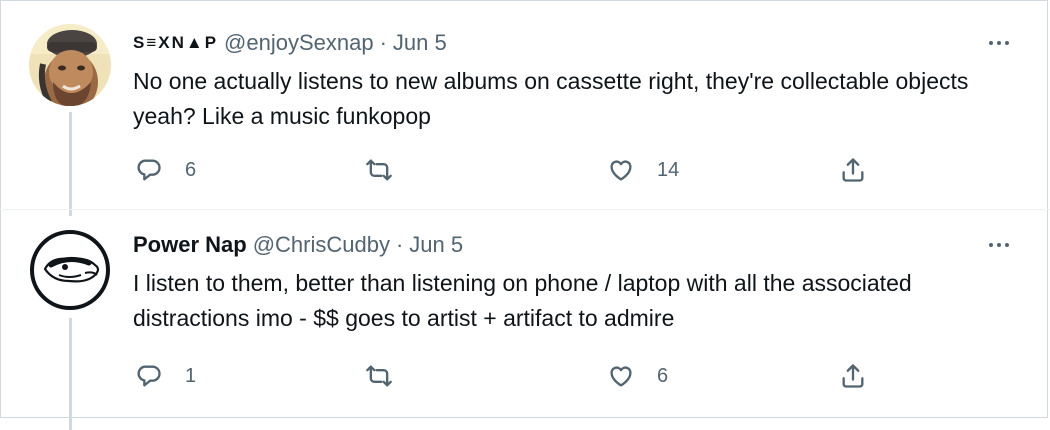 The width and height of the screenshot is (1050, 430). What do you see at coordinates (190, 245) in the screenshot?
I see `display-name: Power Nap` at bounding box center [190, 245].